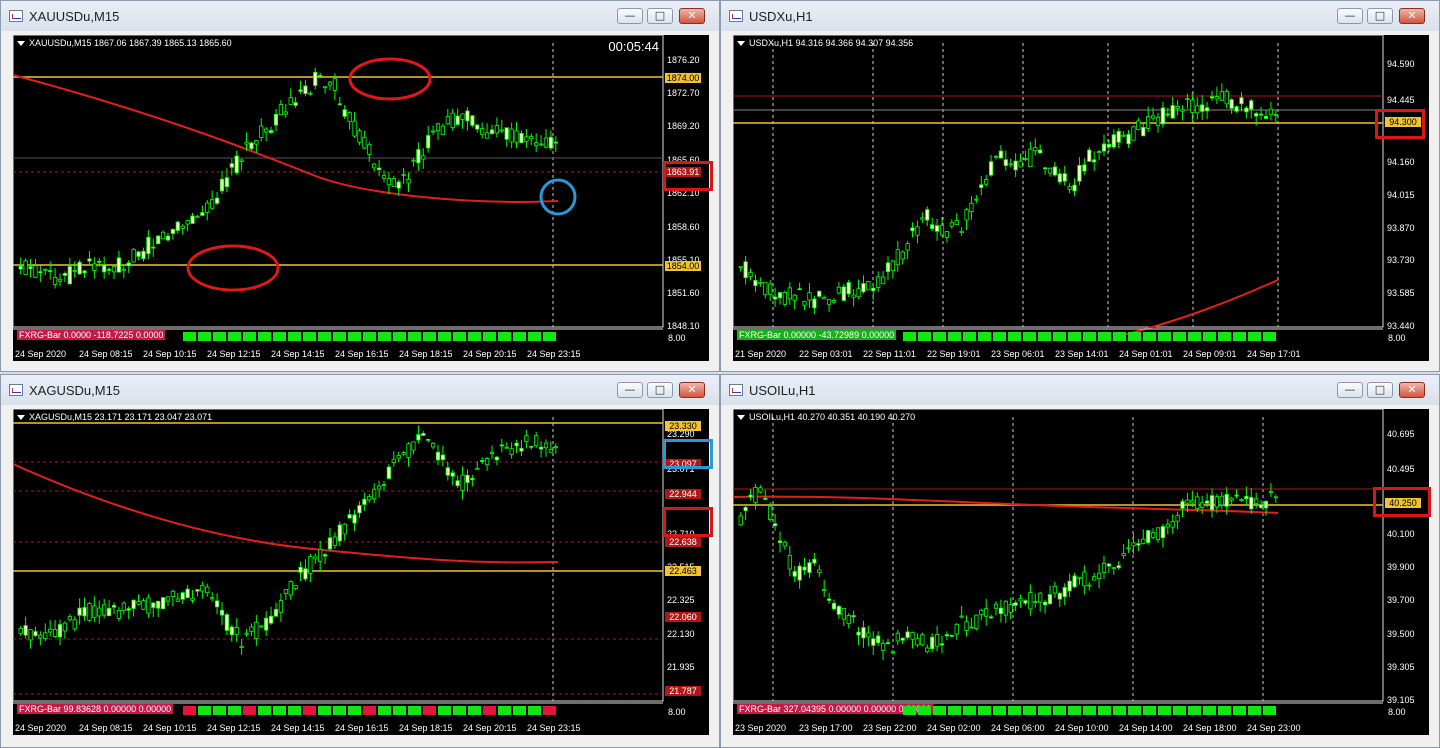 This screenshot has height=748, width=1440. Describe the element at coordinates (688, 522) in the screenshot. I see `highlight-box` at that location.